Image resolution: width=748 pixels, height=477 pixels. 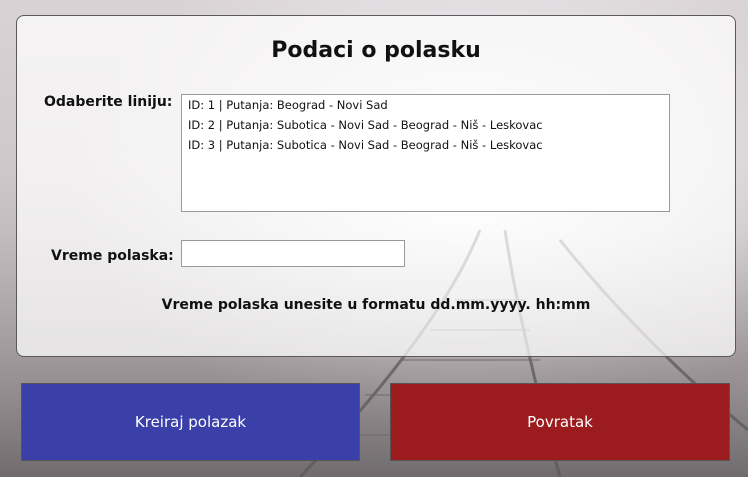 I want to click on line-select-label: Odaberite liniju:, so click(x=108, y=102).